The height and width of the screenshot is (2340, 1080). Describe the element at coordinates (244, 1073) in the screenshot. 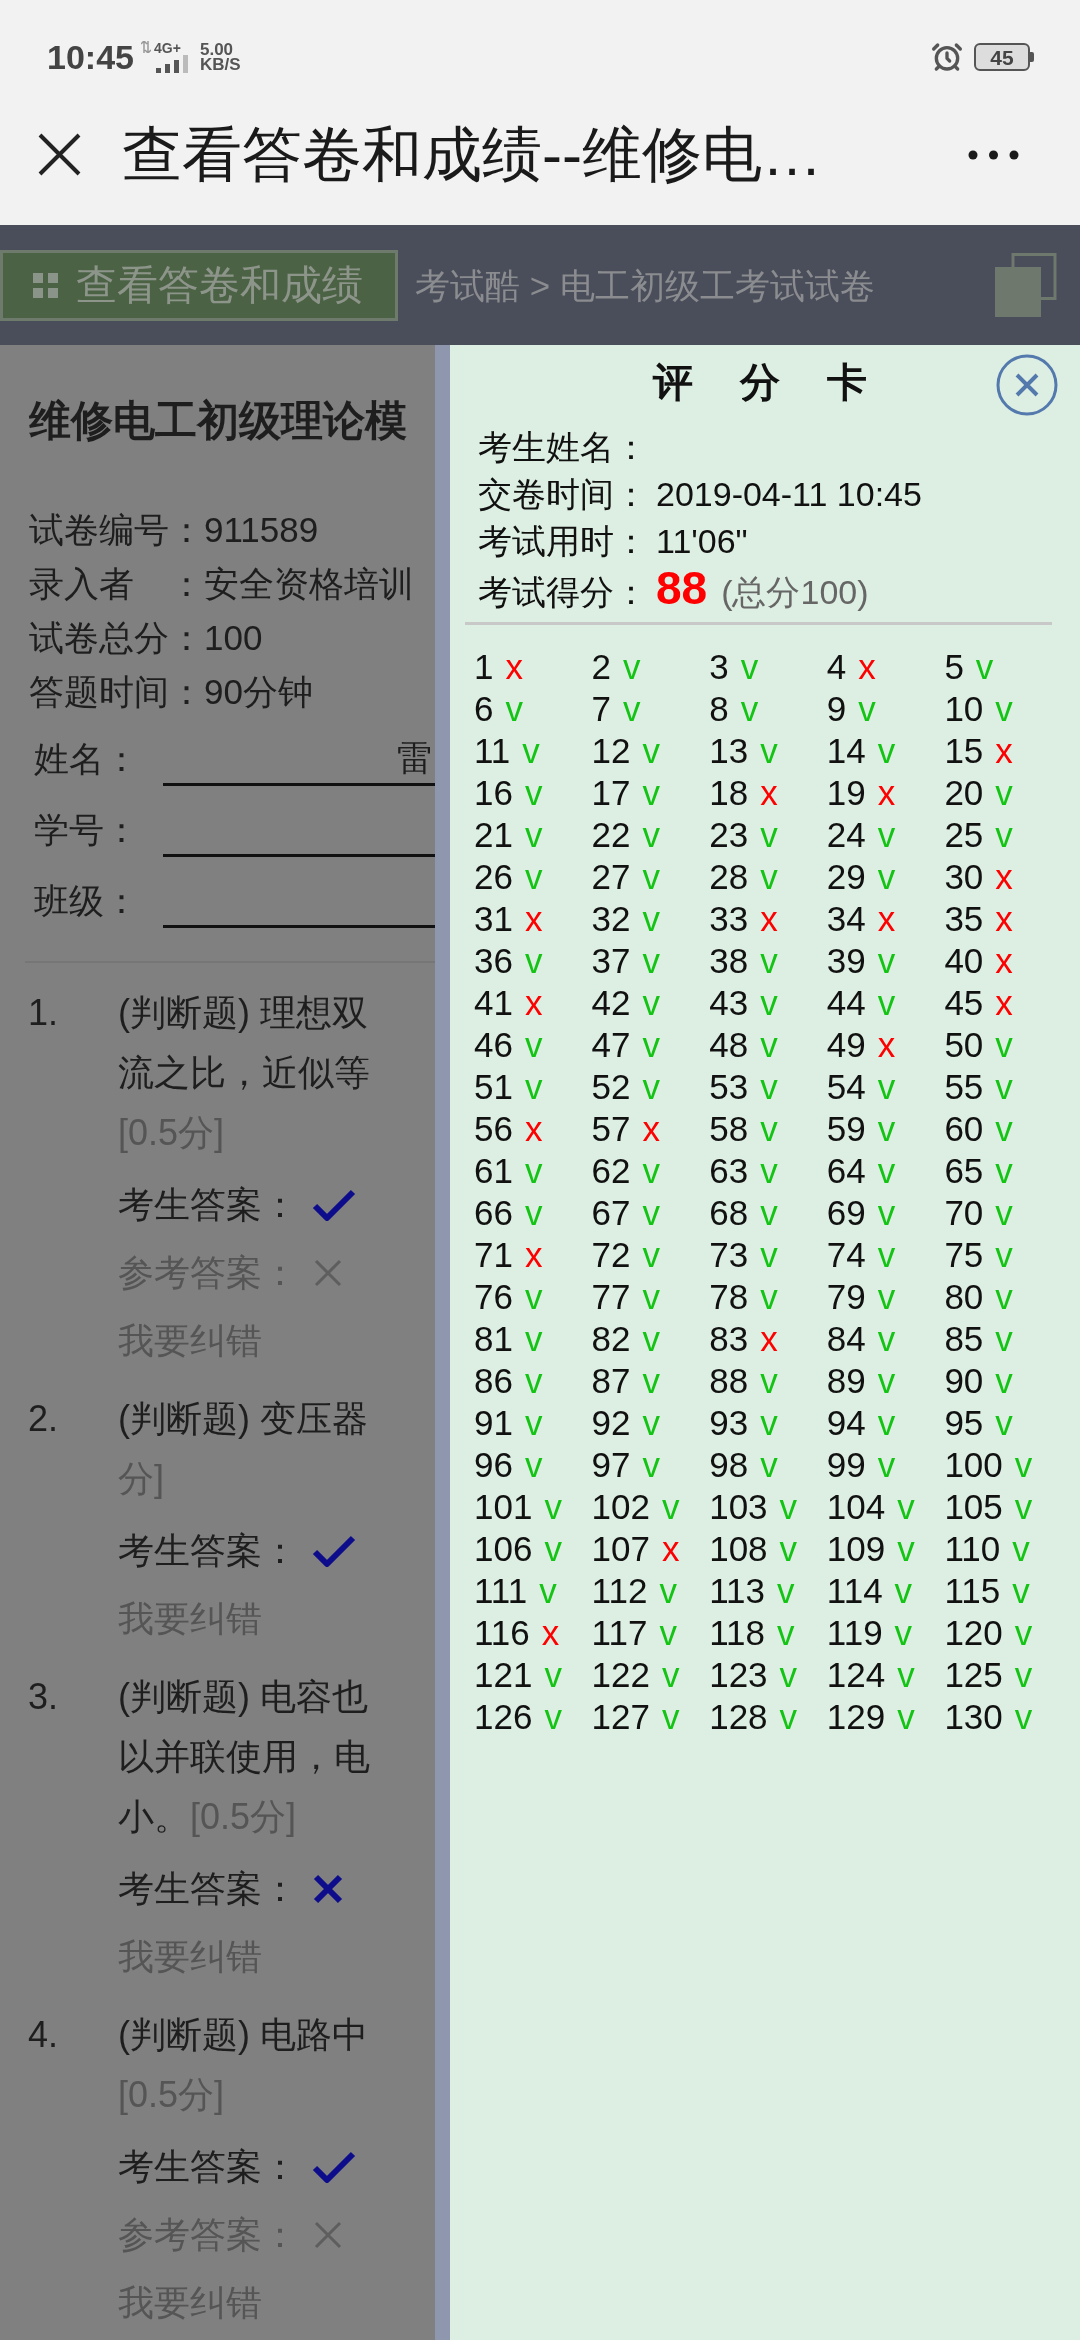

I see `question-text: 流之比，近似等` at that location.